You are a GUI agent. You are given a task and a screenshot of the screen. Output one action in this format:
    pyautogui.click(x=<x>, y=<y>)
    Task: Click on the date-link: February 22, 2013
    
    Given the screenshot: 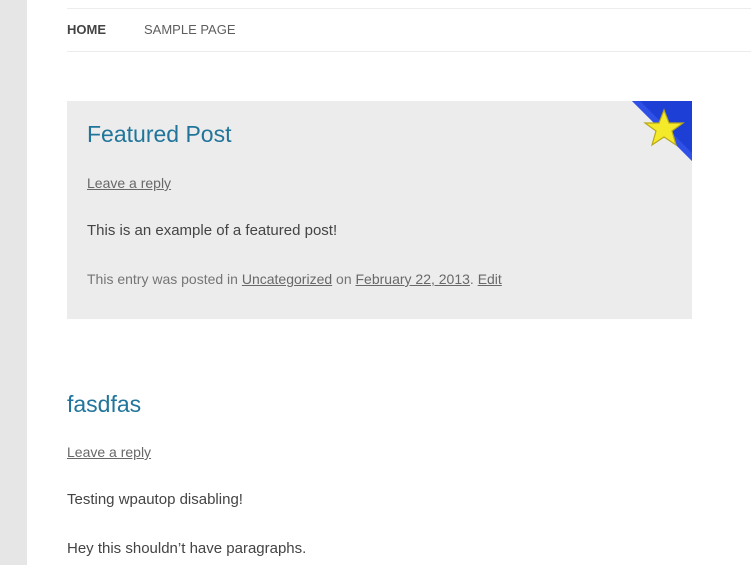 What is the action you would take?
    pyautogui.click(x=413, y=279)
    